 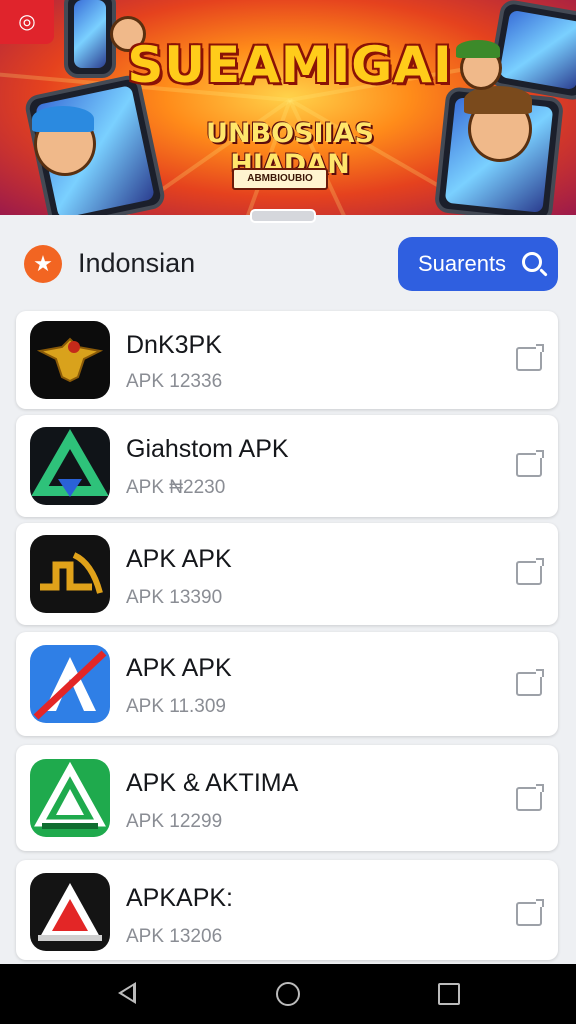 What do you see at coordinates (207, 449) in the screenshot?
I see `app-name: Giahstom APK` at bounding box center [207, 449].